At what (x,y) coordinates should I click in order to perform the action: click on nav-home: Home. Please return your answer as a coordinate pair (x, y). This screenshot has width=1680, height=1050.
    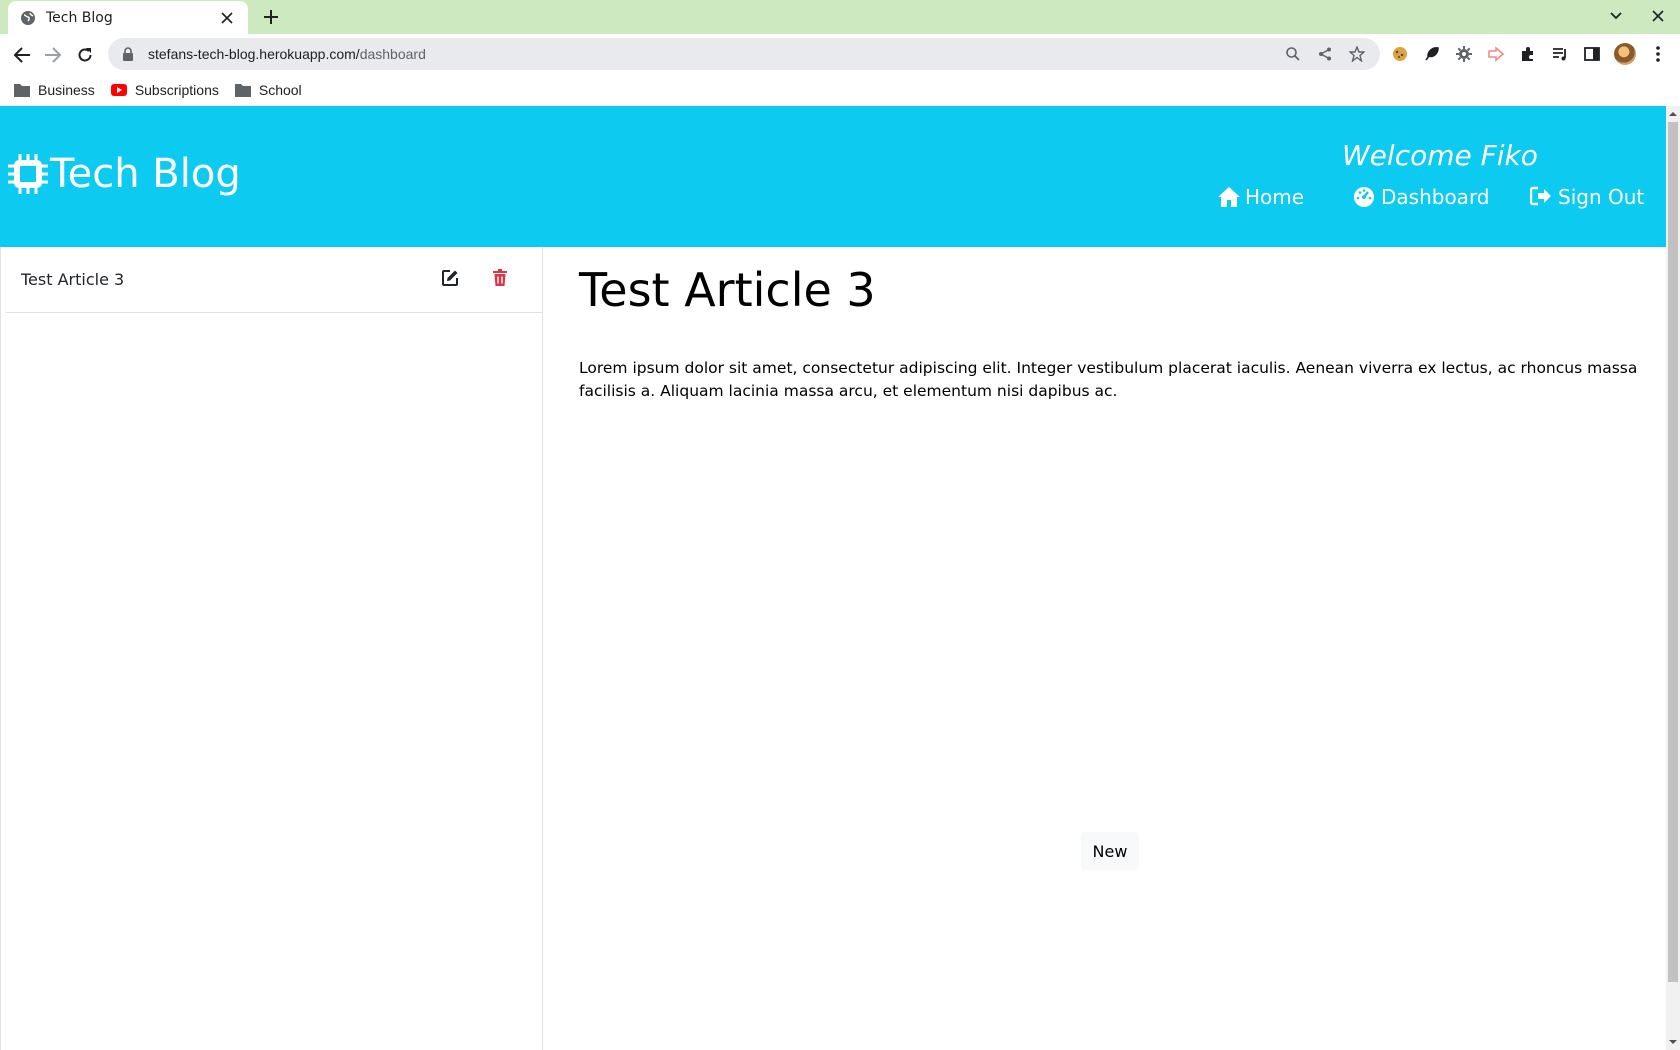
    Looking at the image, I should click on (1260, 197).